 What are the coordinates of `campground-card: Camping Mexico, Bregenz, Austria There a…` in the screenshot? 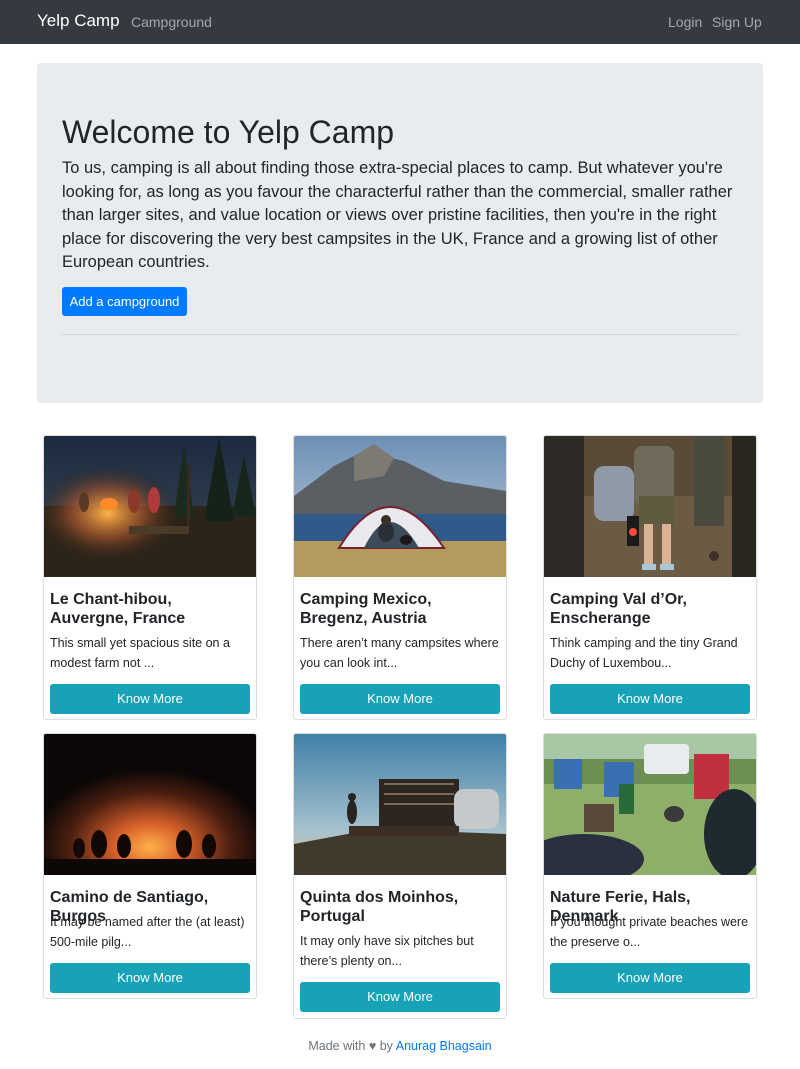 It's located at (400, 577).